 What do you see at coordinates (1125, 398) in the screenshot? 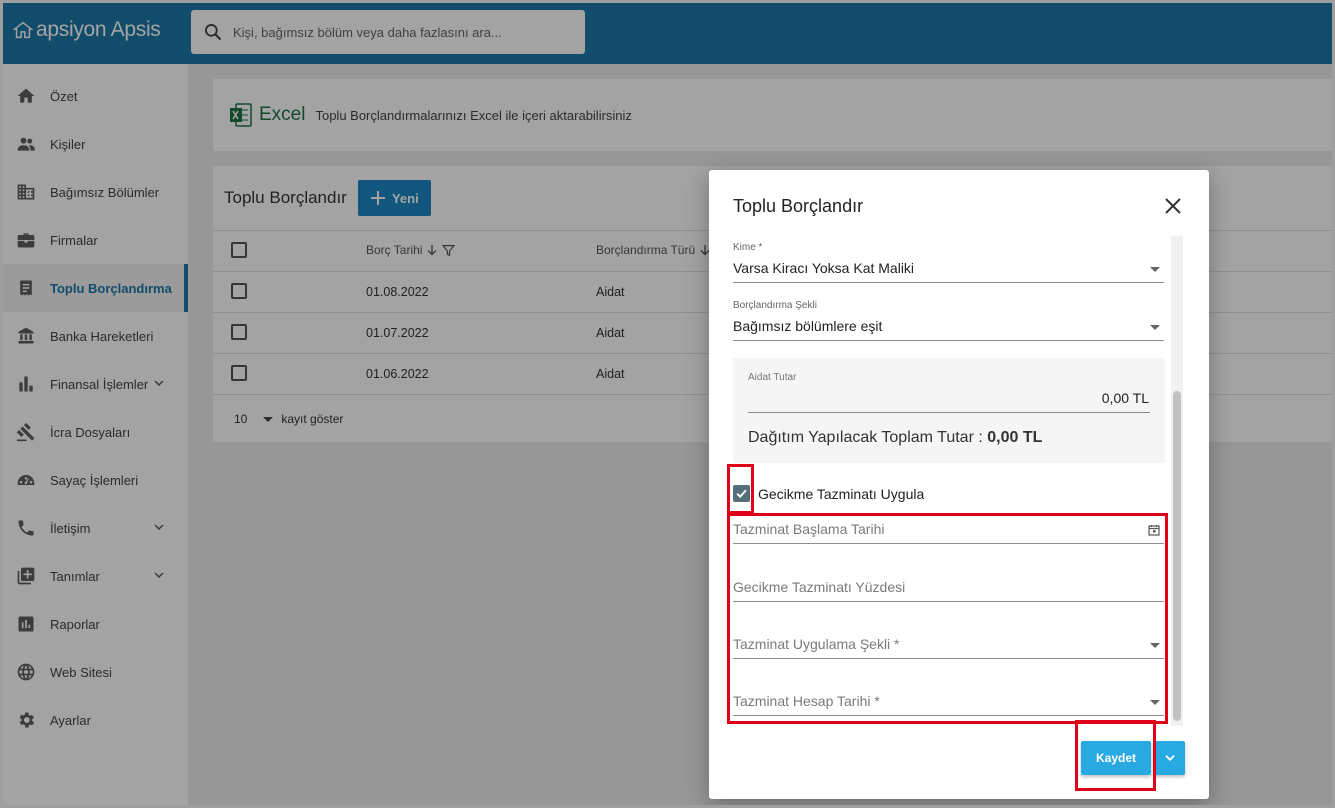
I see `aidat-tutar-input: 0,00 TL` at bounding box center [1125, 398].